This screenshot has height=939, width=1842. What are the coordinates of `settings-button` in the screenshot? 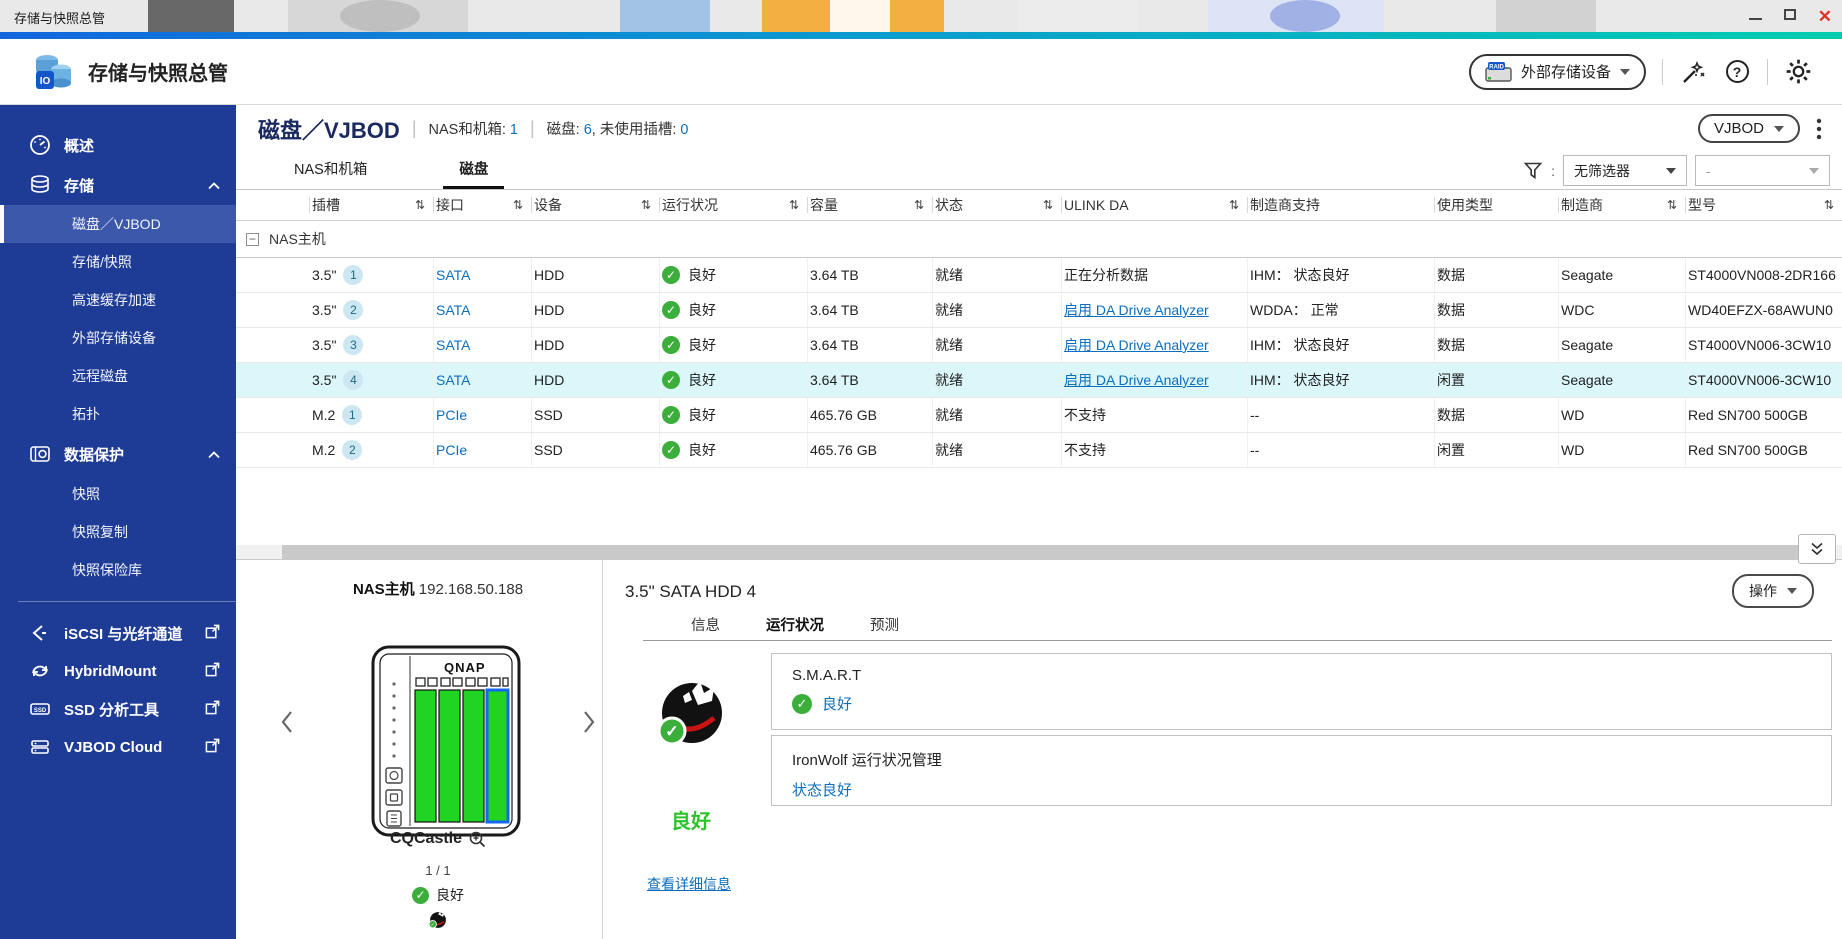 It's located at (1798, 72).